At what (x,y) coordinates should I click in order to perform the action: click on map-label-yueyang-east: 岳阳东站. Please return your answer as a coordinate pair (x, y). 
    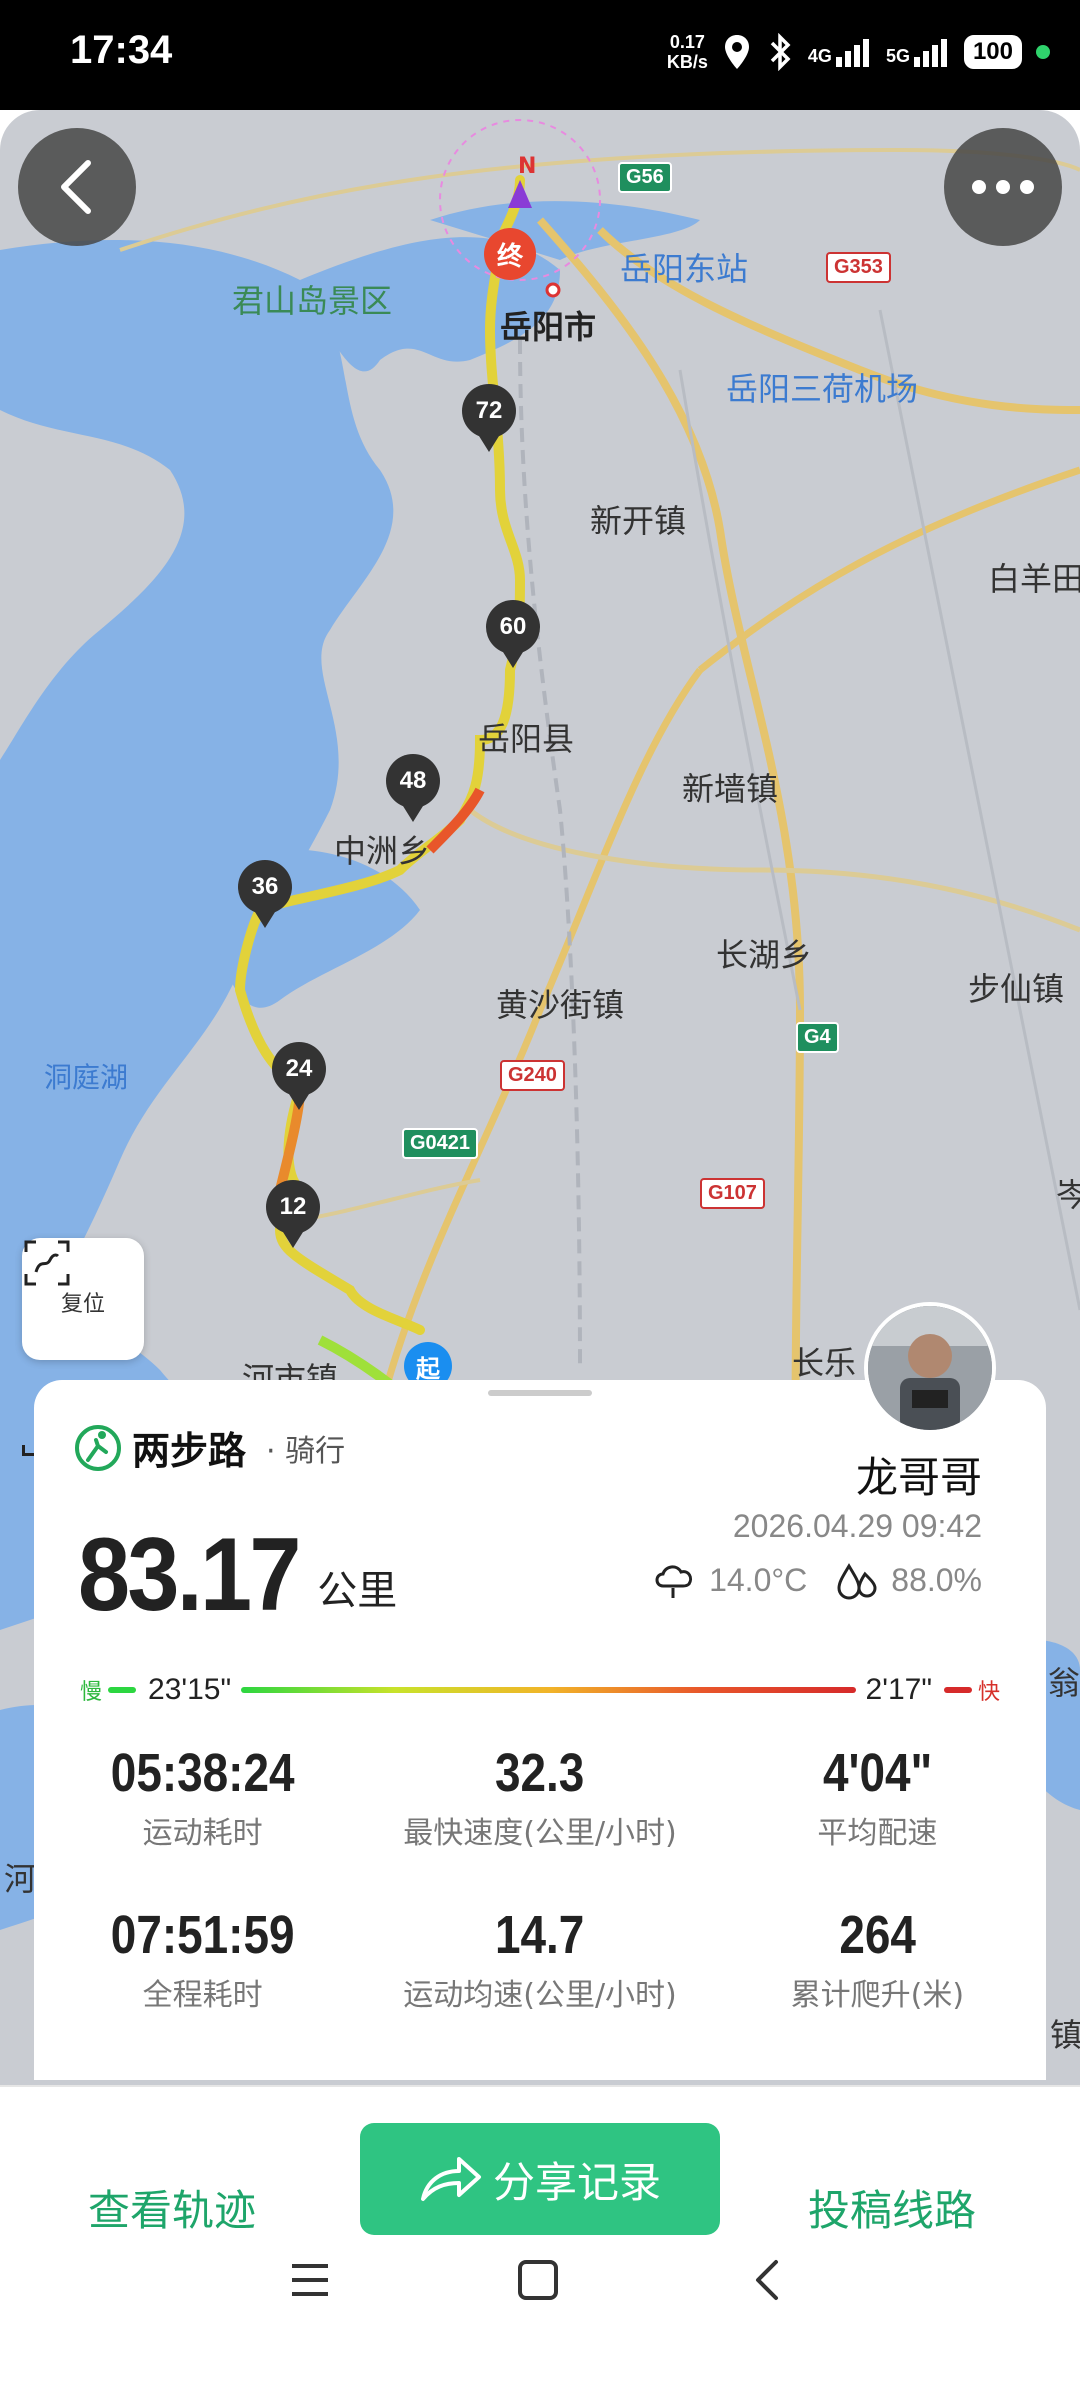
    Looking at the image, I should click on (684, 269).